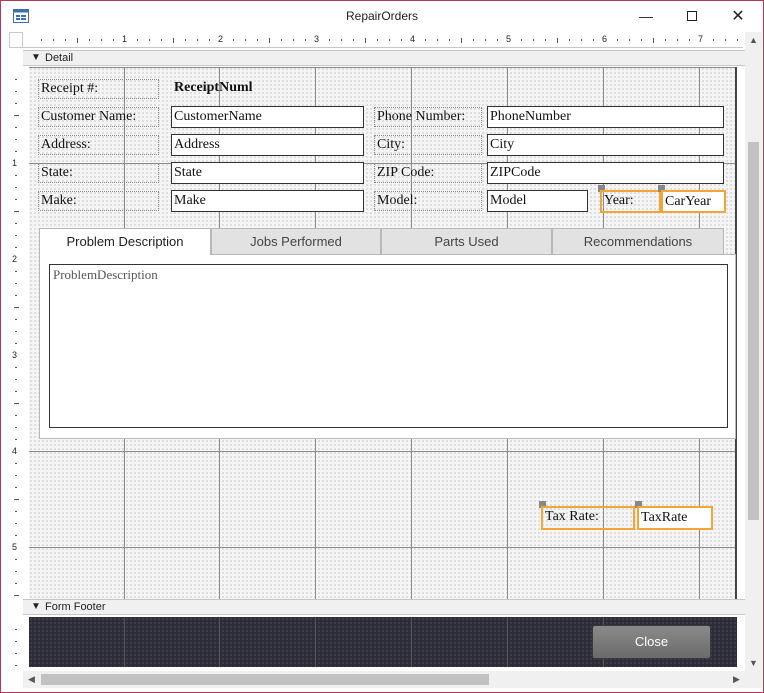 The width and height of the screenshot is (764, 693). Describe the element at coordinates (651, 642) in the screenshot. I see `close-button: Close` at that location.